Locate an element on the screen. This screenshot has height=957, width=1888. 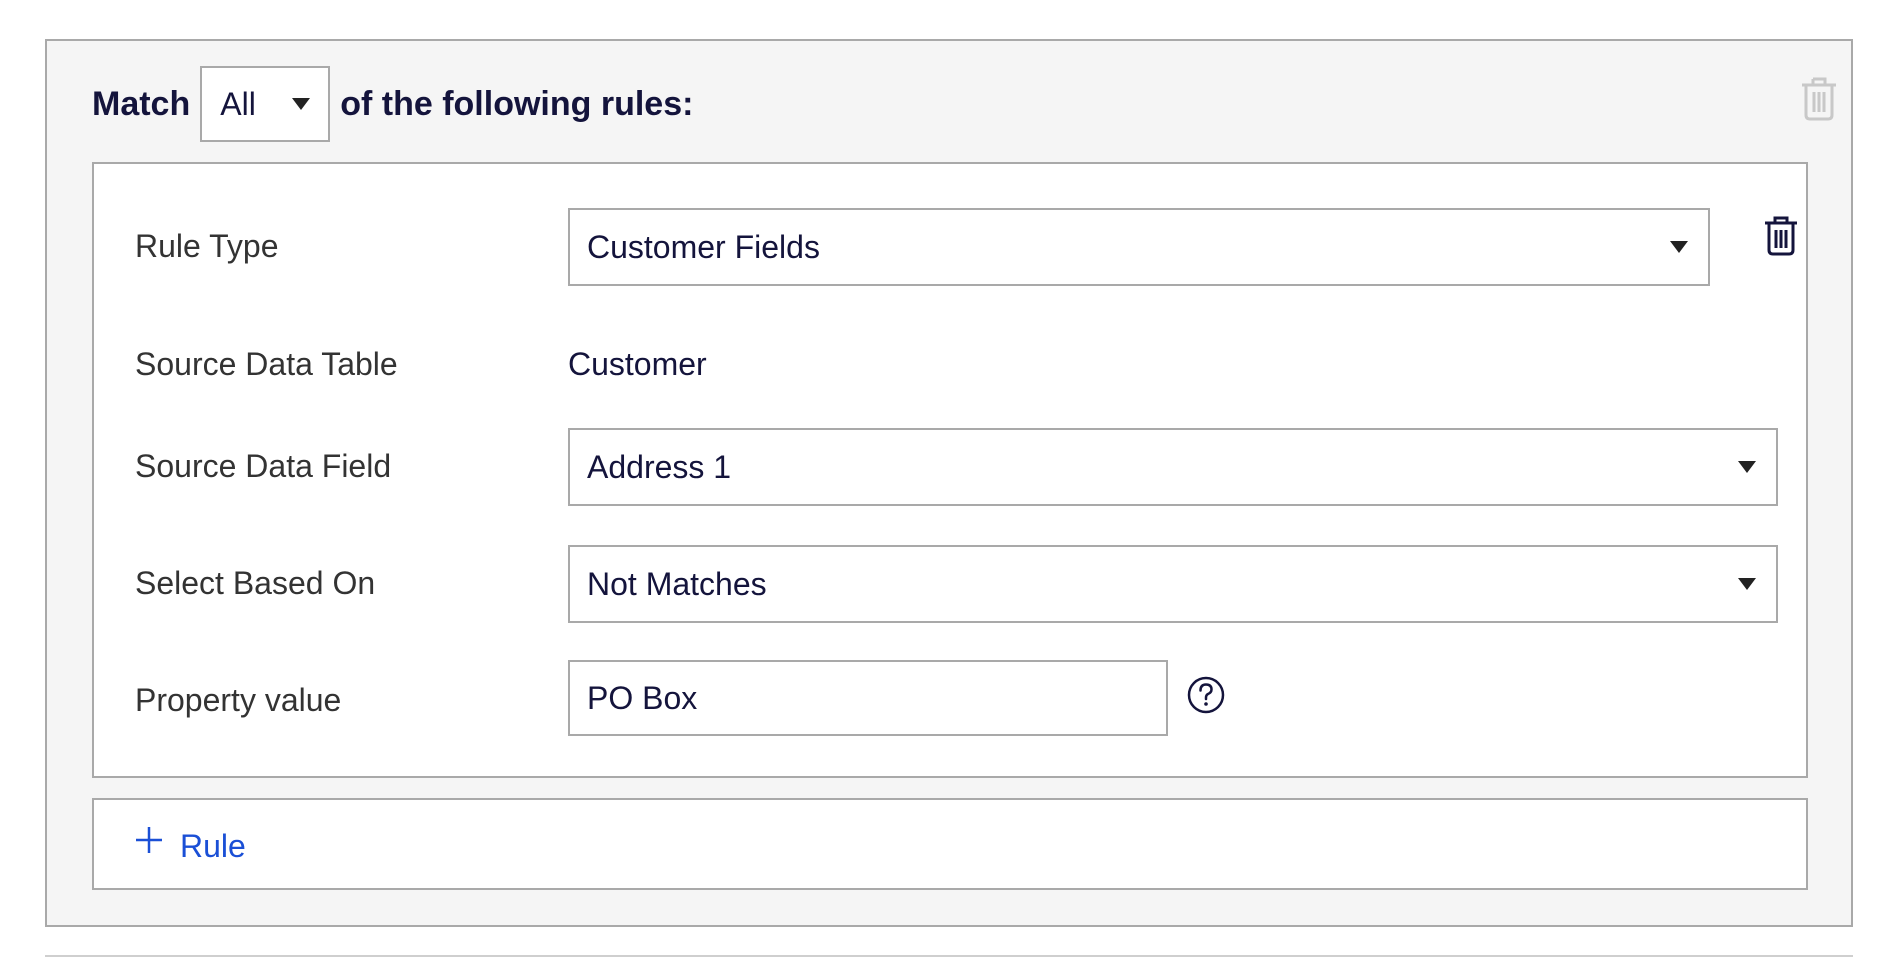
match-mode-value: All is located at coordinates (238, 103).